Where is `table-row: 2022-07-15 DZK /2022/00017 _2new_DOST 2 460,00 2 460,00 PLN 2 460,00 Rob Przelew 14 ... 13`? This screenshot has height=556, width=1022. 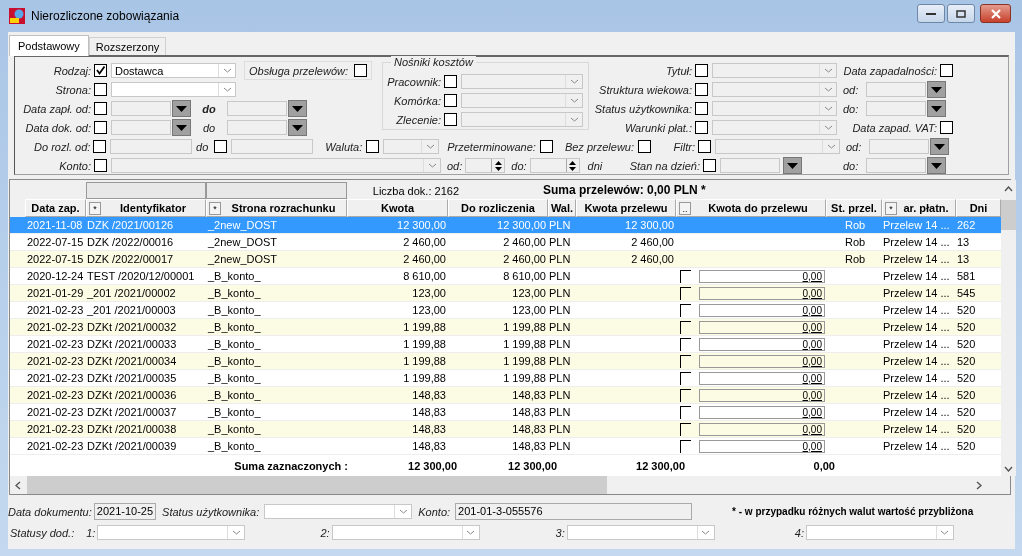 table-row: 2022-07-15 DZK /2022/00017 _2new_DOST 2 460,00 2 460,00 PLN 2 460,00 Rob Przelew 14 ... 13 is located at coordinates (505, 259).